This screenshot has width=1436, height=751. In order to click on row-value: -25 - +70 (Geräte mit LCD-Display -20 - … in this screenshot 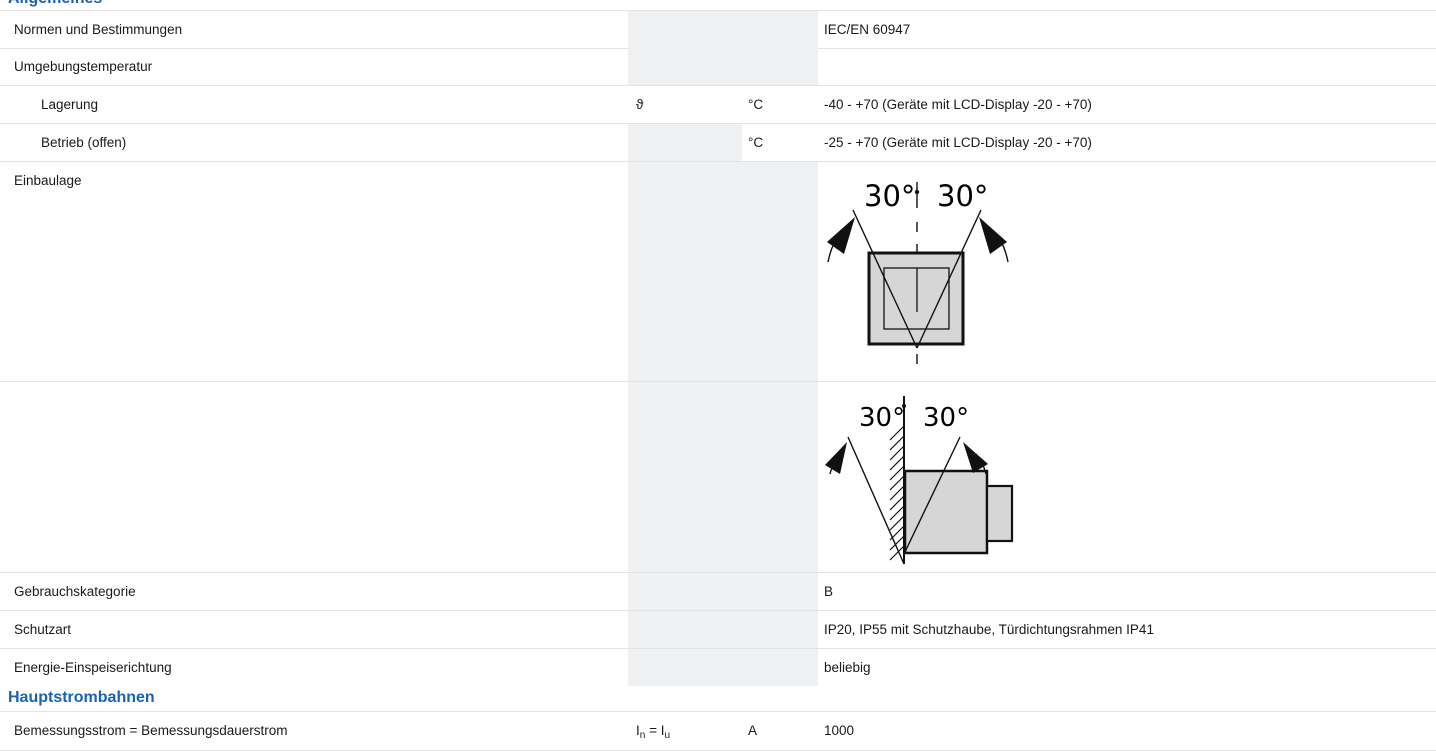, I will do `click(958, 142)`.